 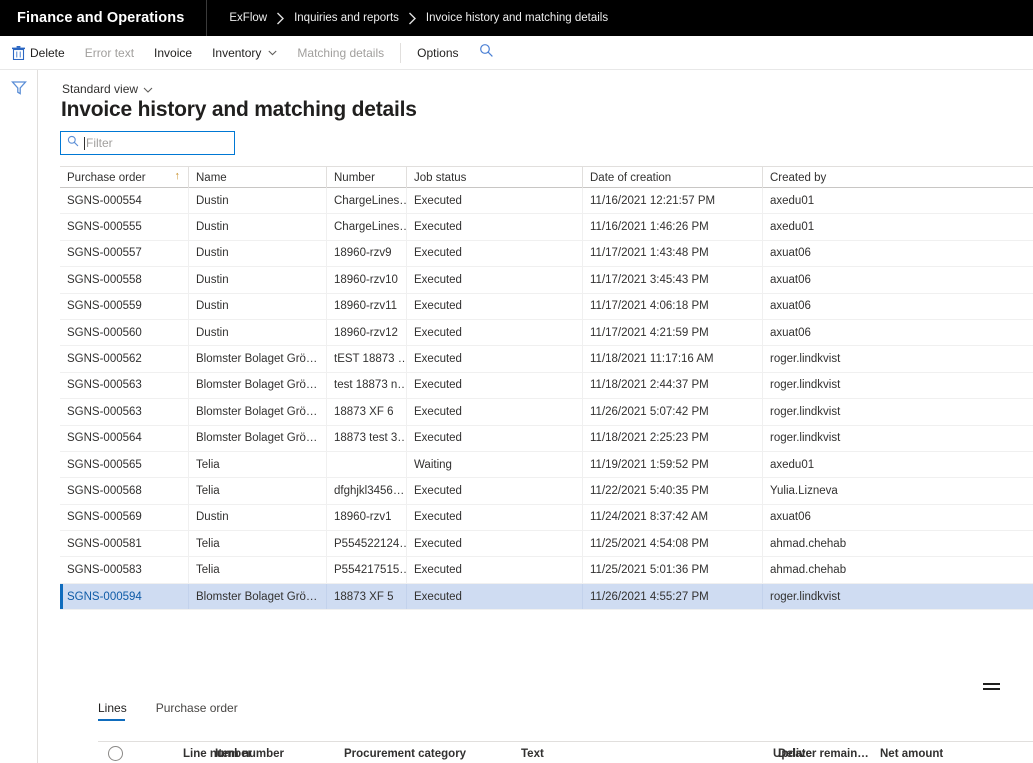 I want to click on tab-label: Lines, so click(x=112, y=708).